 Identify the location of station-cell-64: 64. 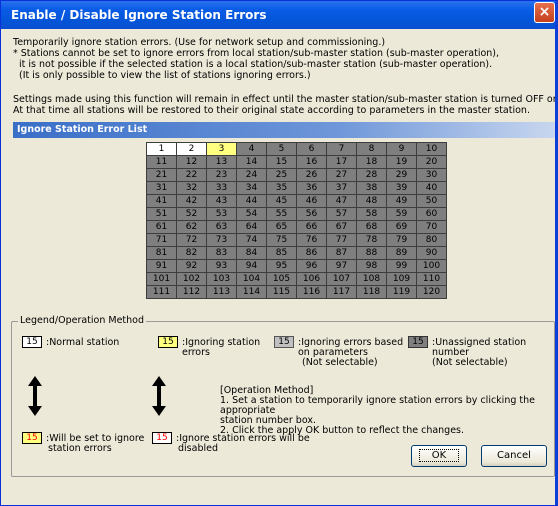
(251, 227).